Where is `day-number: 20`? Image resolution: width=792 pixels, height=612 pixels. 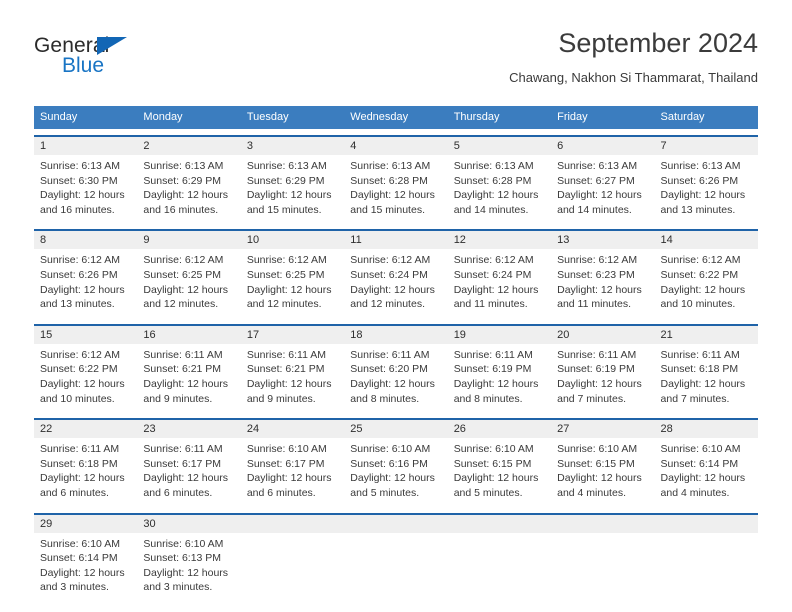 day-number: 20 is located at coordinates (603, 334).